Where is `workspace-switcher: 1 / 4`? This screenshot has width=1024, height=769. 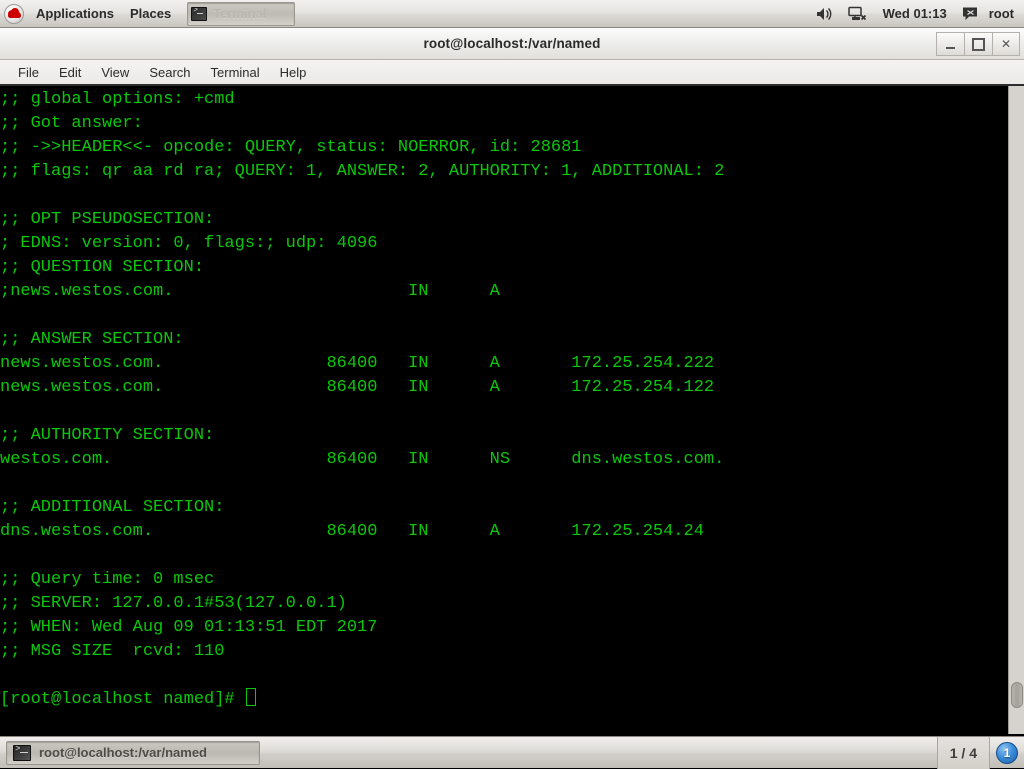
workspace-switcher: 1 / 4 is located at coordinates (963, 752).